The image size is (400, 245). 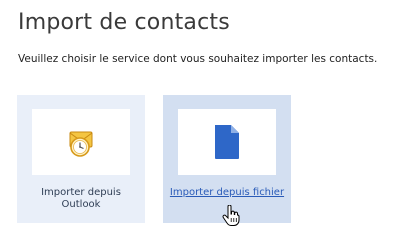 What do you see at coordinates (231, 215) in the screenshot?
I see `hand-cursor-icon` at bounding box center [231, 215].